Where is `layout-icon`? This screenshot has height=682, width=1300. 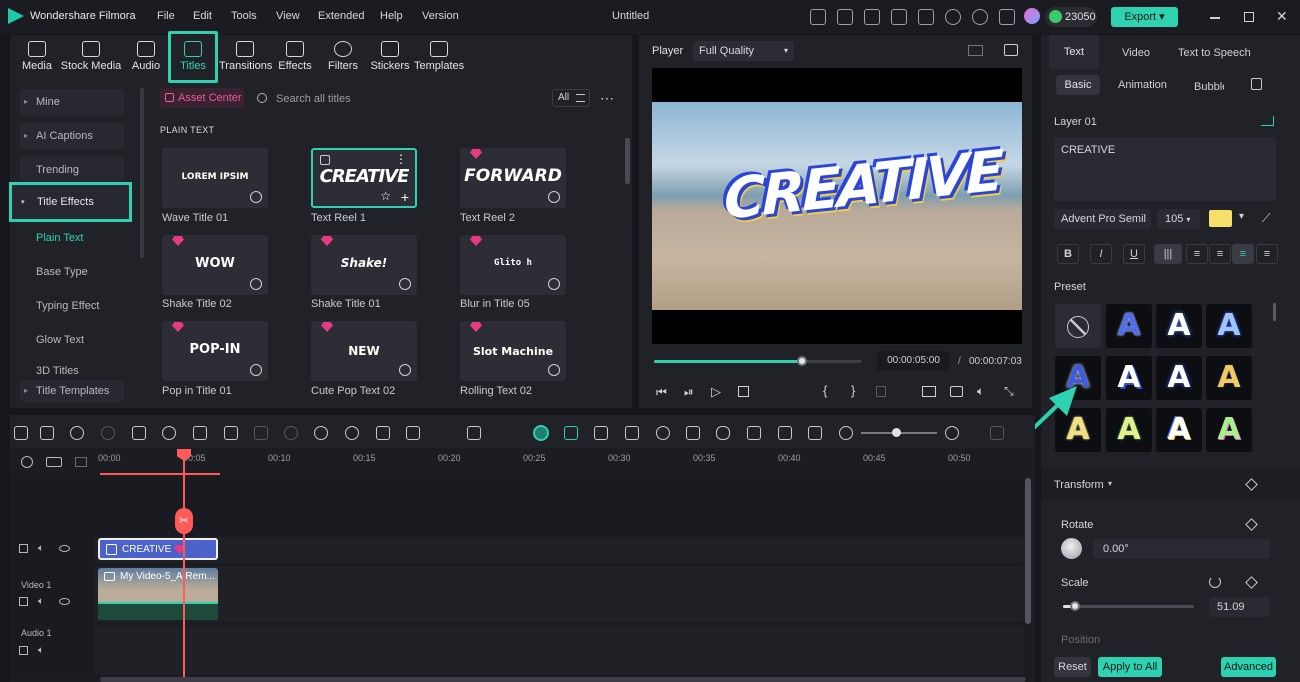 layout-icon is located at coordinates (899, 17).